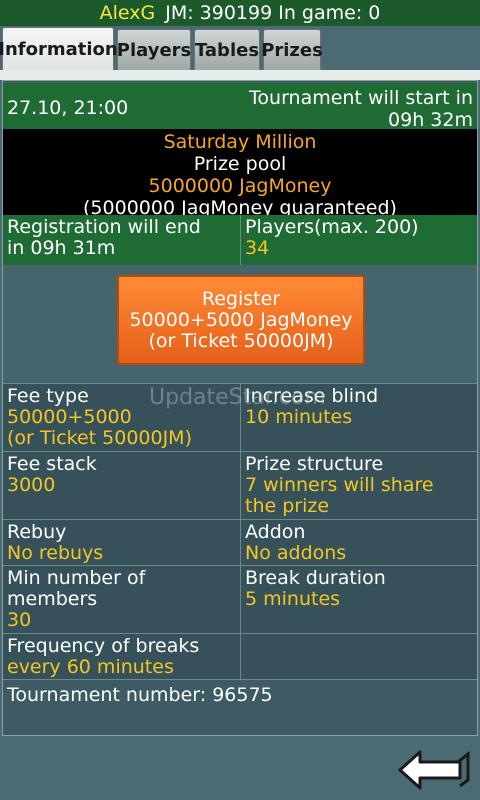 The height and width of the screenshot is (800, 480). What do you see at coordinates (430, 120) in the screenshot?
I see `start-countdown-line2: 09h 32m` at bounding box center [430, 120].